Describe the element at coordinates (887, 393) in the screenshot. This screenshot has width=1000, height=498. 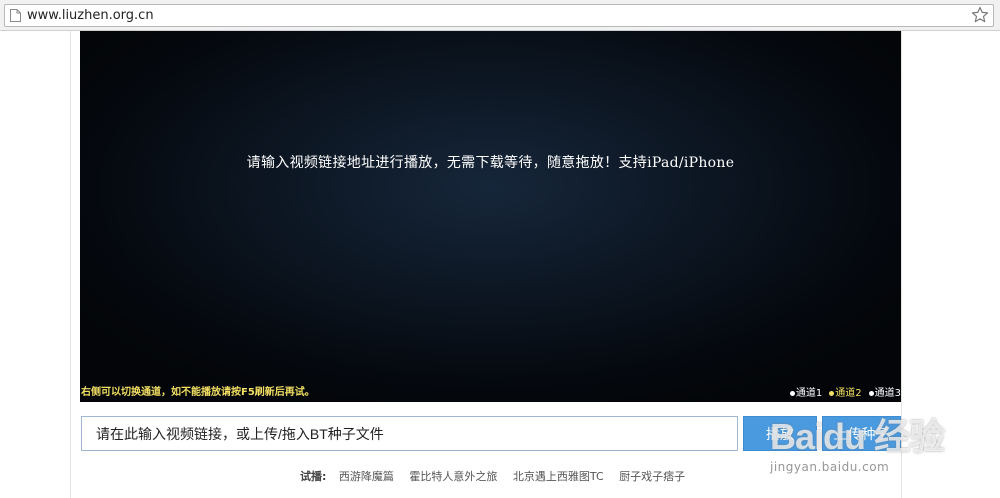
I see `channel-label: 通道3` at that location.